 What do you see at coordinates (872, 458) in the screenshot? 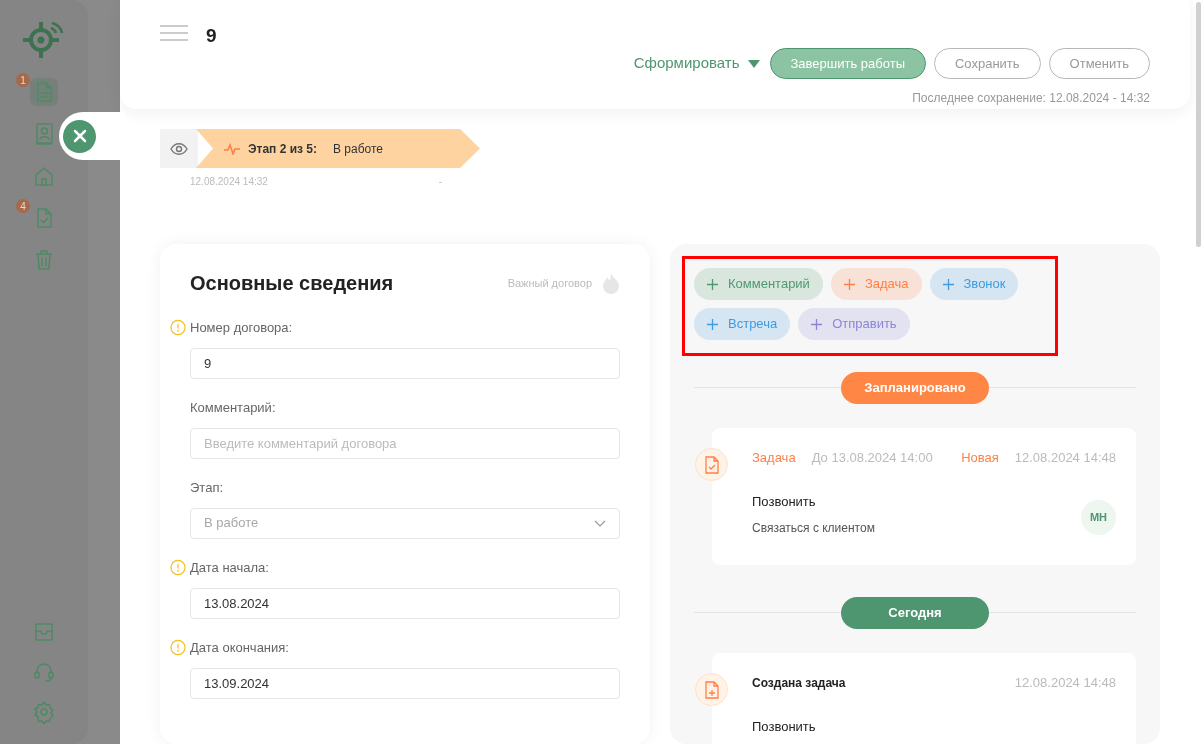
I see `event-due: До 13.08.2024 14:00` at bounding box center [872, 458].